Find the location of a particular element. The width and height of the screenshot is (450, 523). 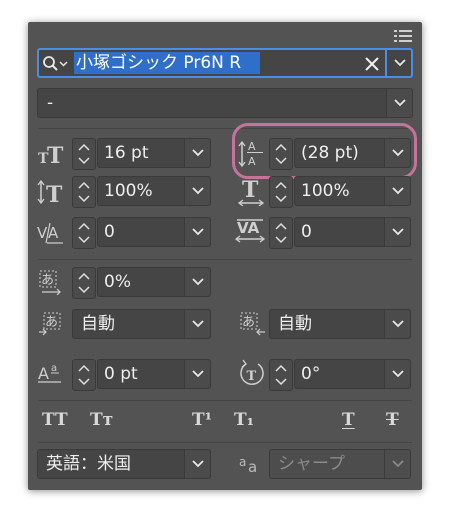

antialias-value: シャープ is located at coordinates (311, 464).